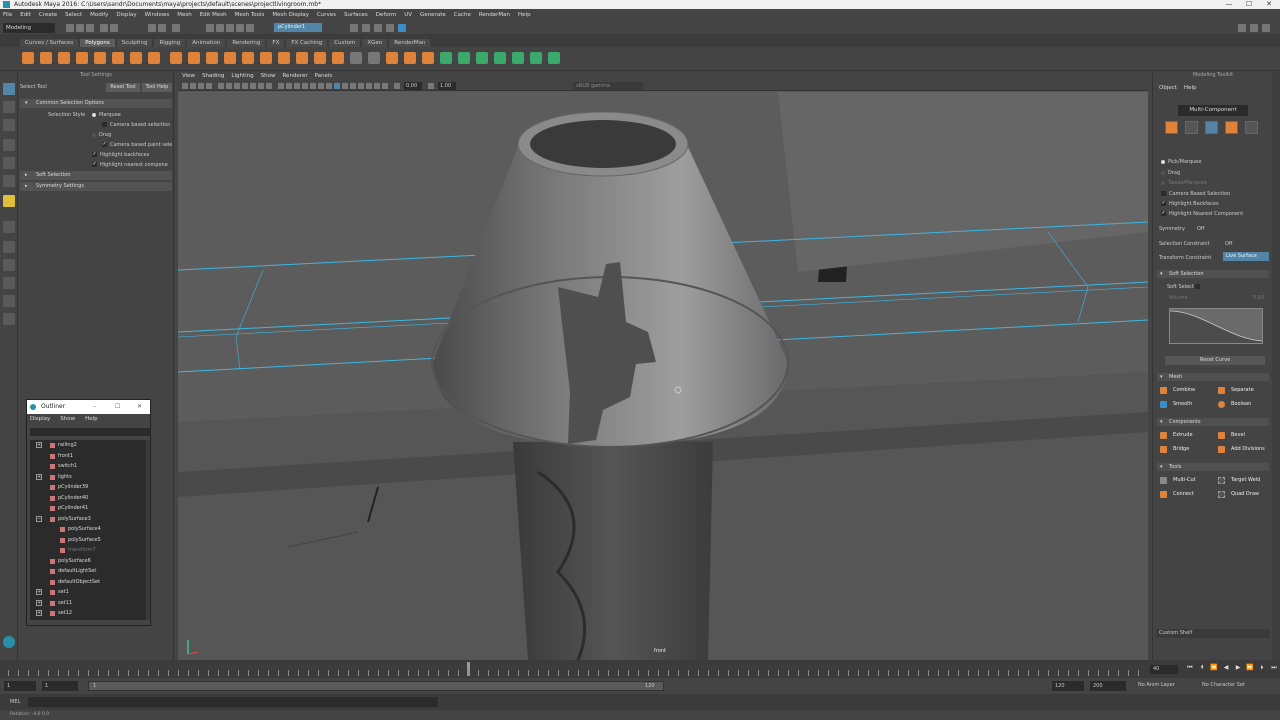  What do you see at coordinates (96, 175) in the screenshot?
I see `soft-selection-header: ▸ Soft Selection` at bounding box center [96, 175].